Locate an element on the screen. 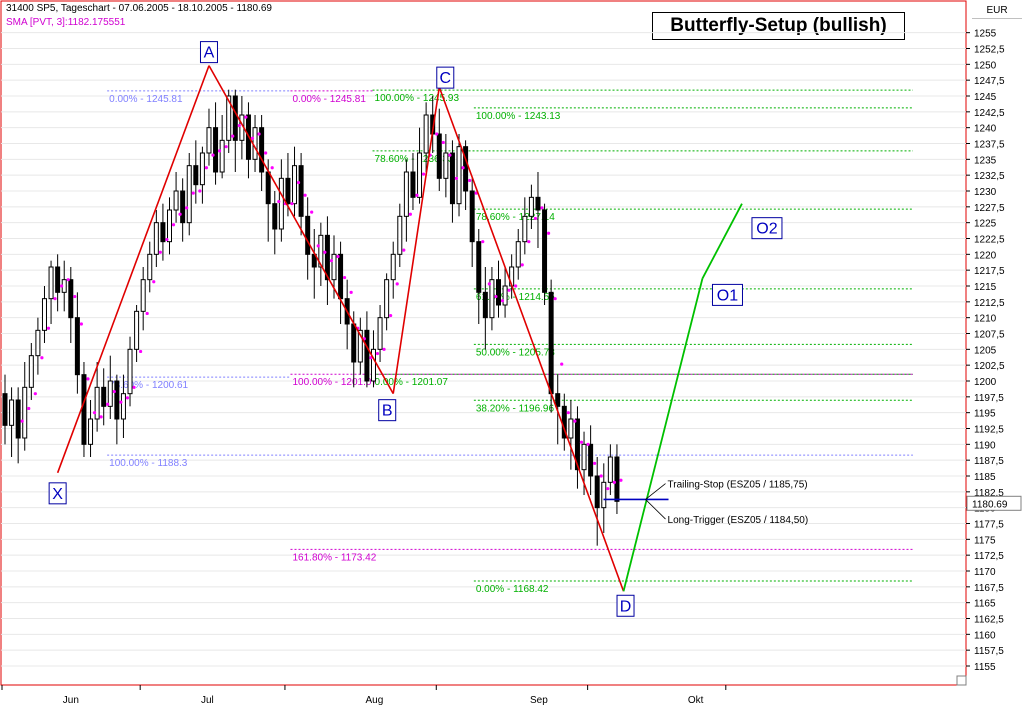 The height and width of the screenshot is (710, 1024). price-tick-label: 1187,5 is located at coordinates (989, 461).